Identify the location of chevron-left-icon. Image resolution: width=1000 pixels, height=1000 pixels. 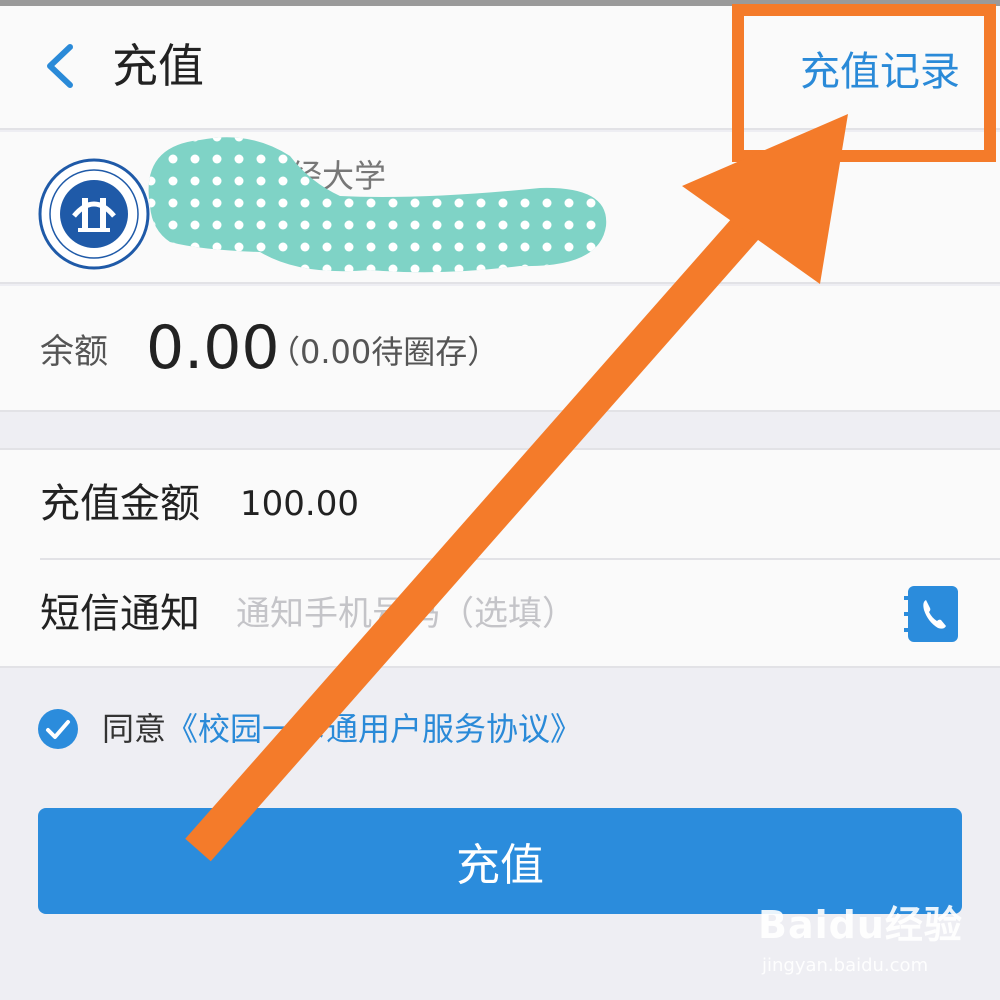
(60, 66).